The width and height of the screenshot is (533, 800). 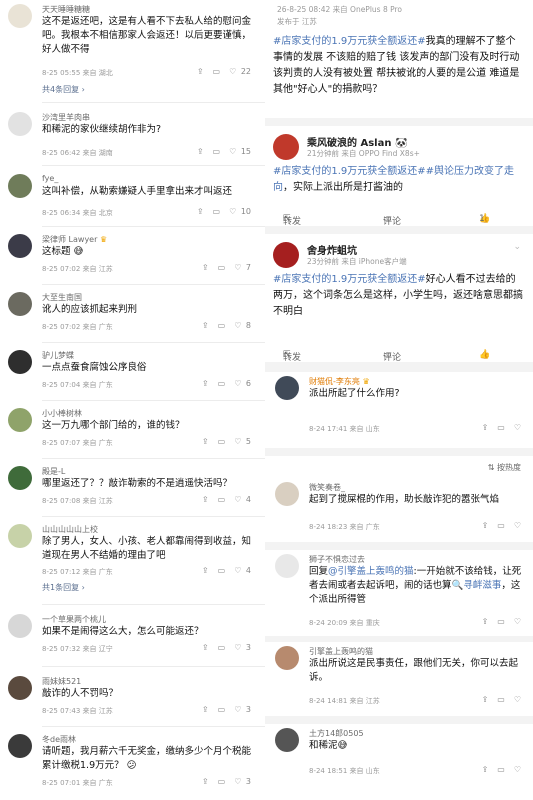 What do you see at coordinates (504, 467) in the screenshot?
I see `sort-by-hot-button: ⇅ 按热度` at bounding box center [504, 467].